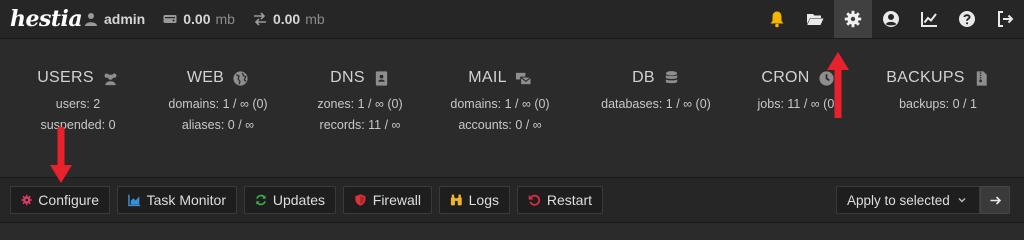 This screenshot has height=240, width=1024. Describe the element at coordinates (68, 200) in the screenshot. I see `configure-button-label: Configure` at that location.